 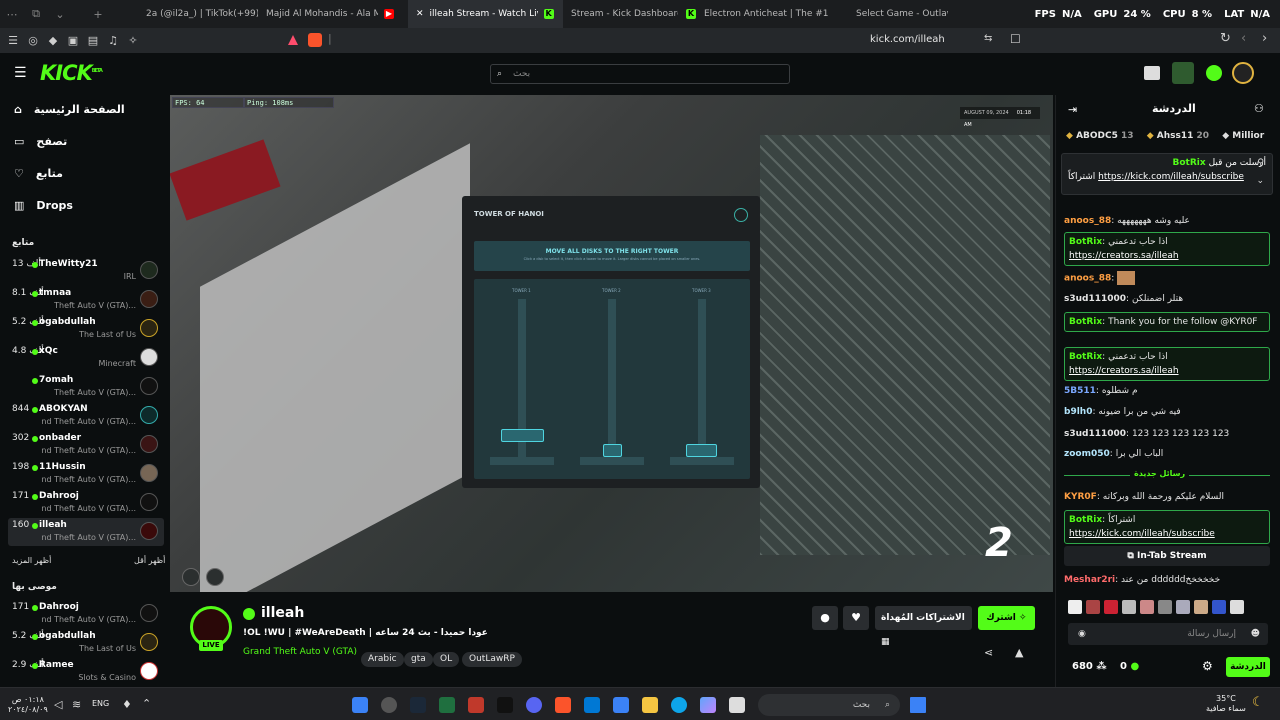 What do you see at coordinates (38, 173) in the screenshot?
I see `nav-following: ♡ متابع` at bounding box center [38, 173].